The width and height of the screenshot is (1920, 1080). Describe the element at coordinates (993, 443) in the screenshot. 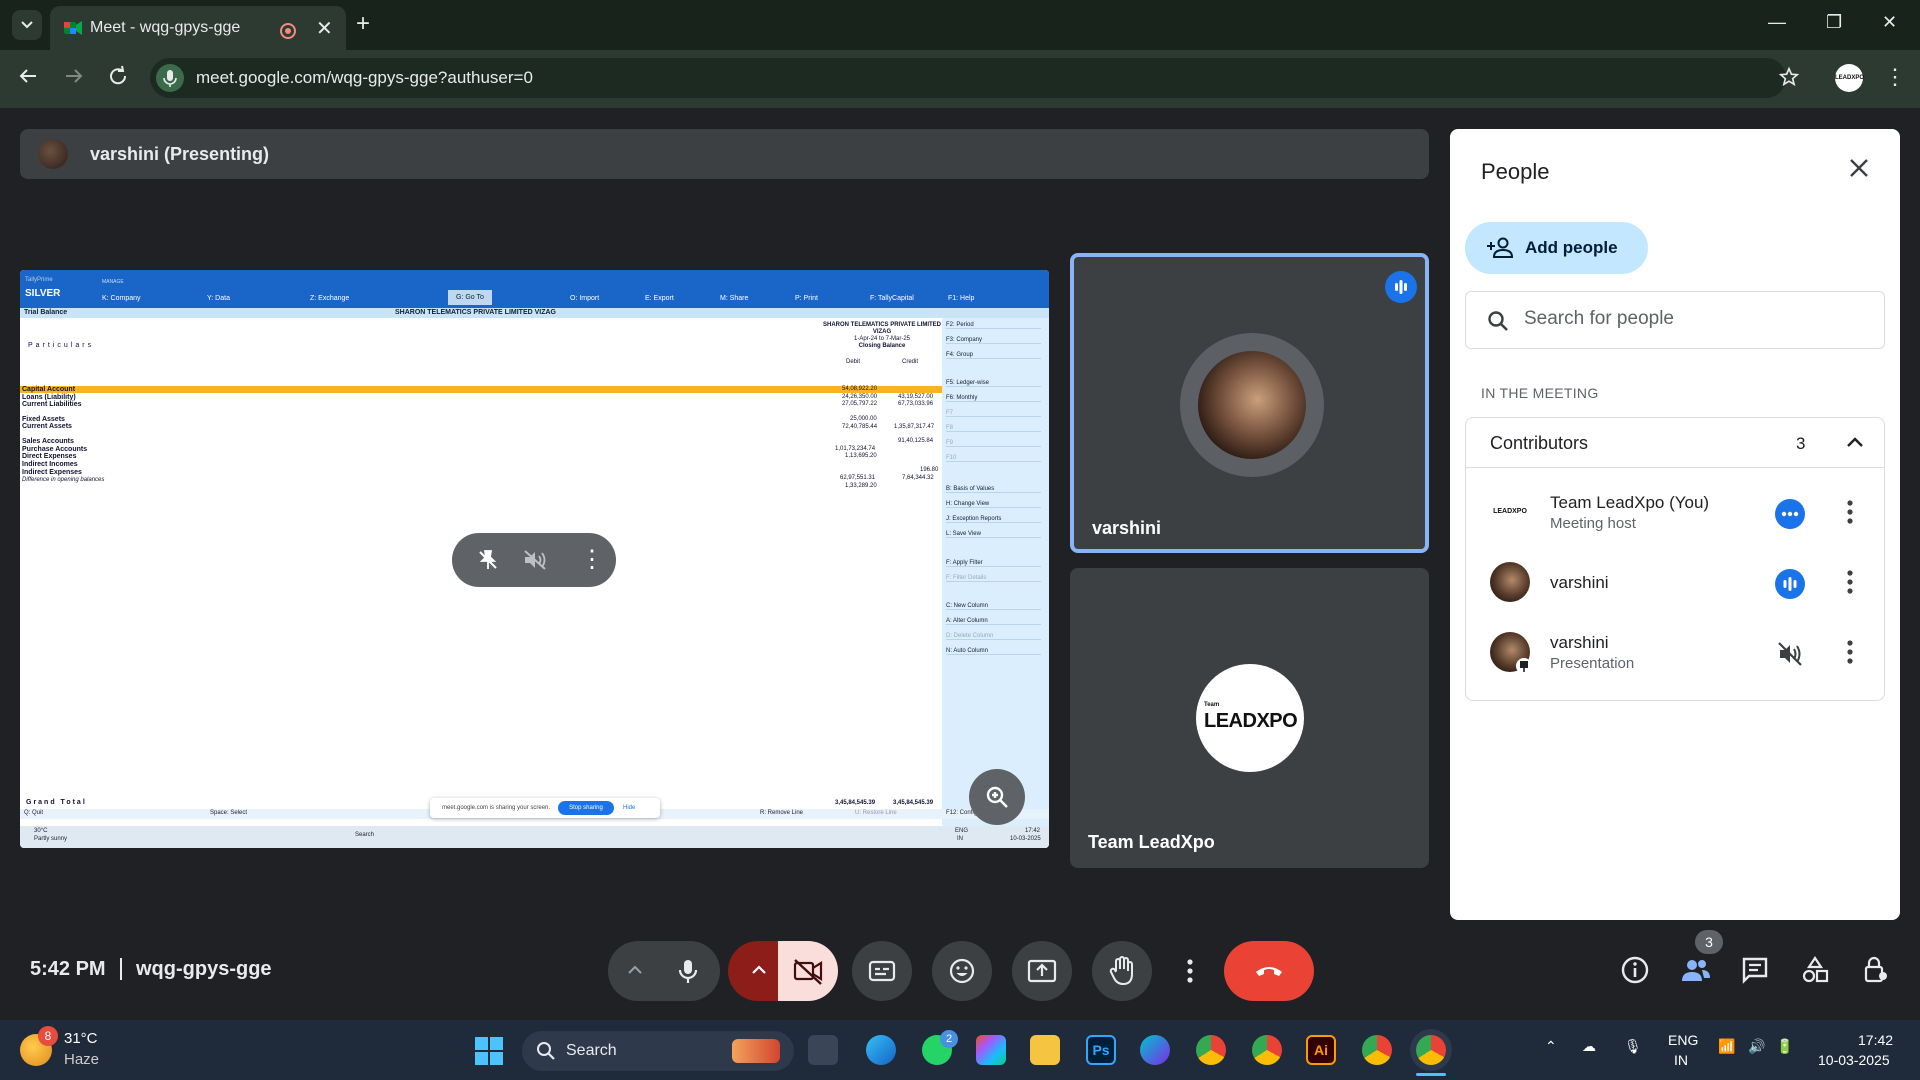

I see `tally-option: F9` at that location.